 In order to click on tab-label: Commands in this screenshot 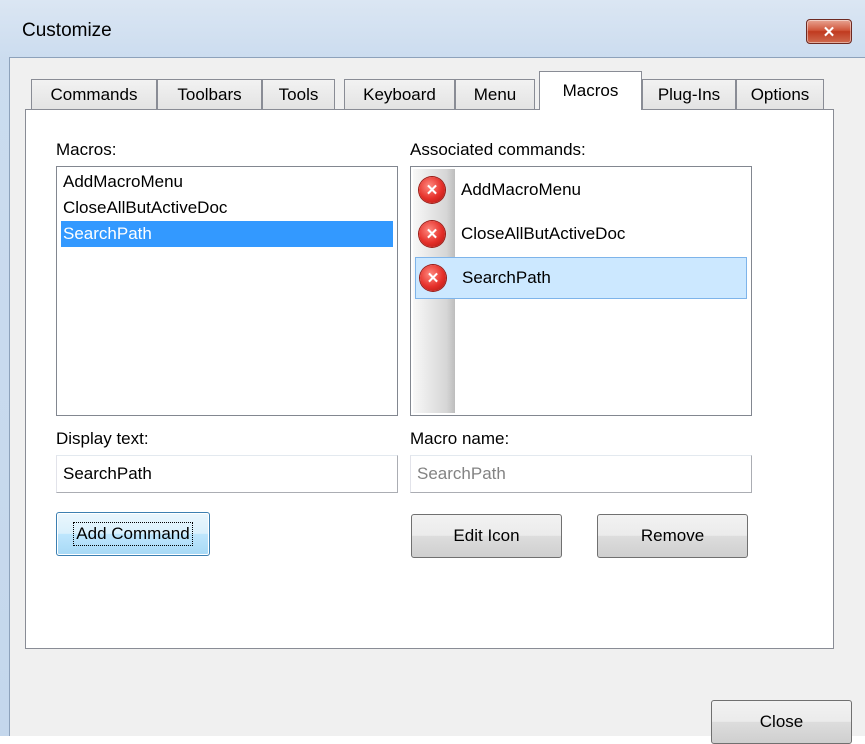, I will do `click(94, 94)`.